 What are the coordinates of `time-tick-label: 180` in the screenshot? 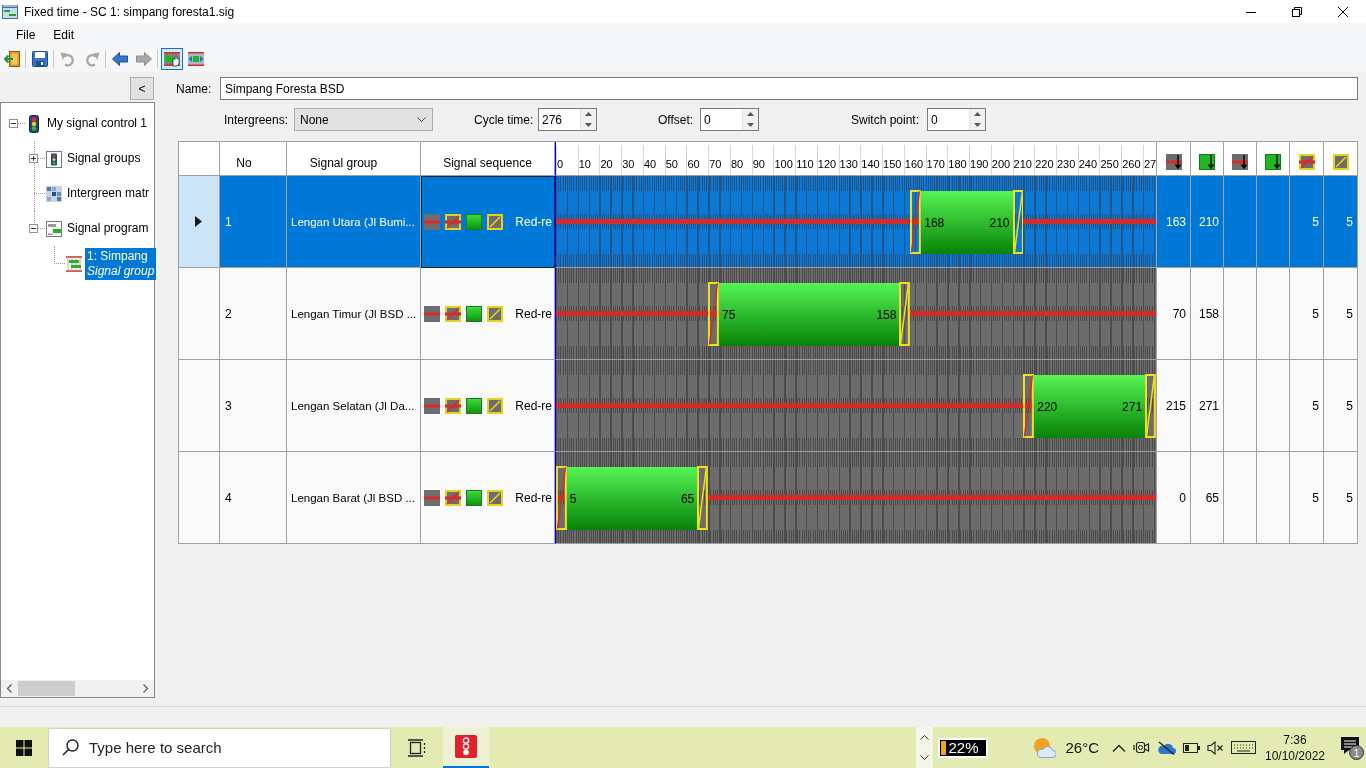 It's located at (957, 164).